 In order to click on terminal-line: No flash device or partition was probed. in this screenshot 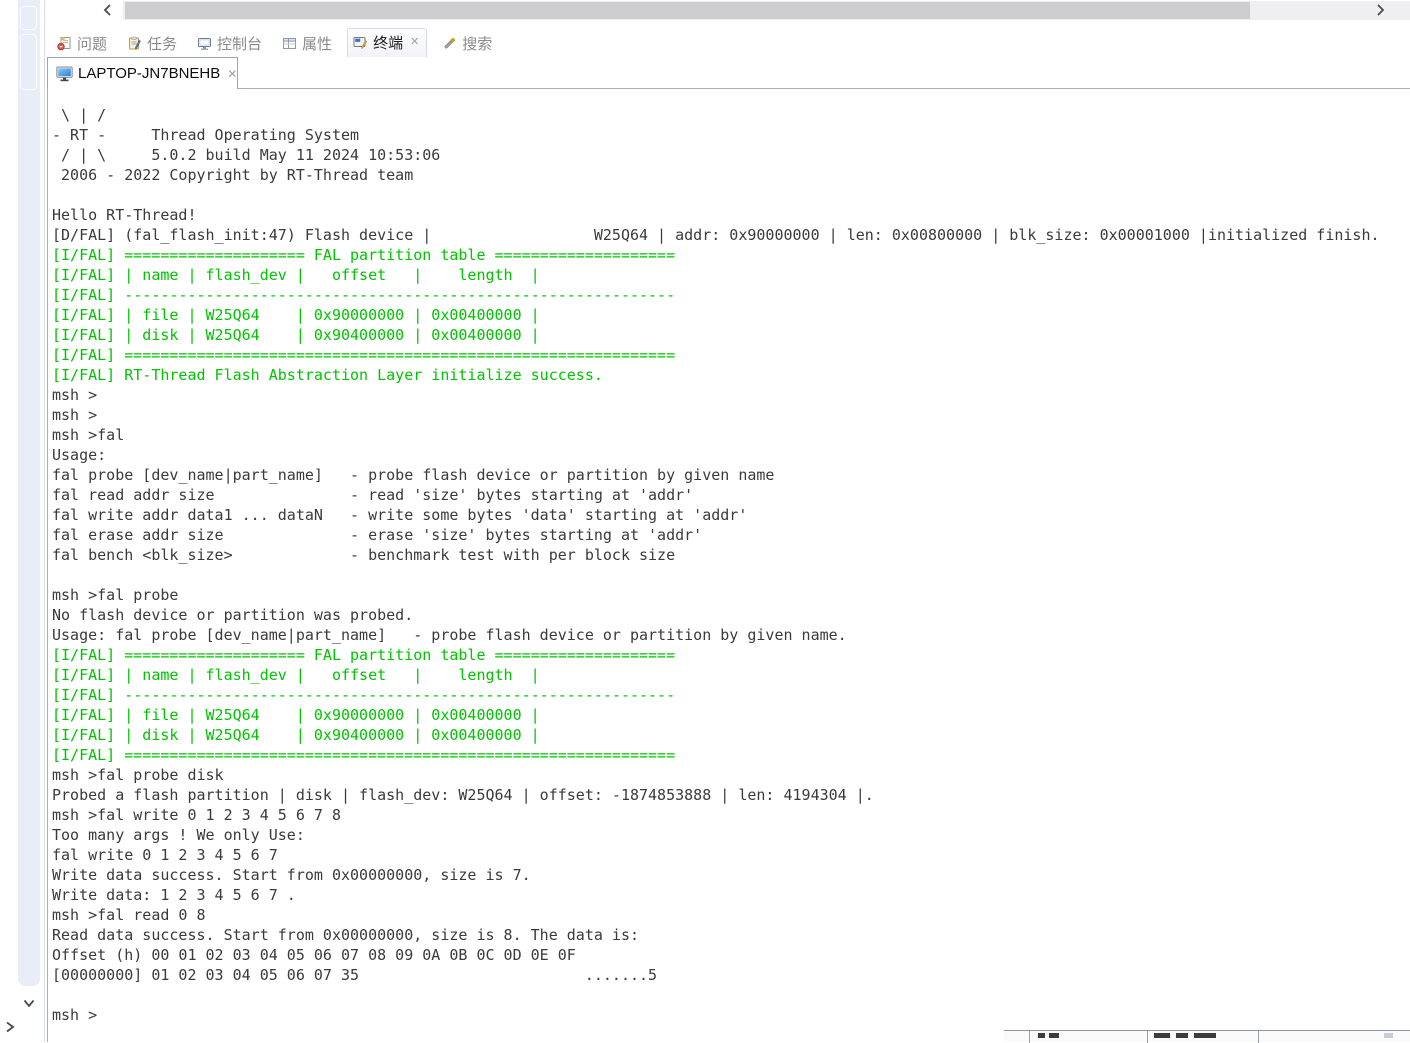, I will do `click(233, 615)`.